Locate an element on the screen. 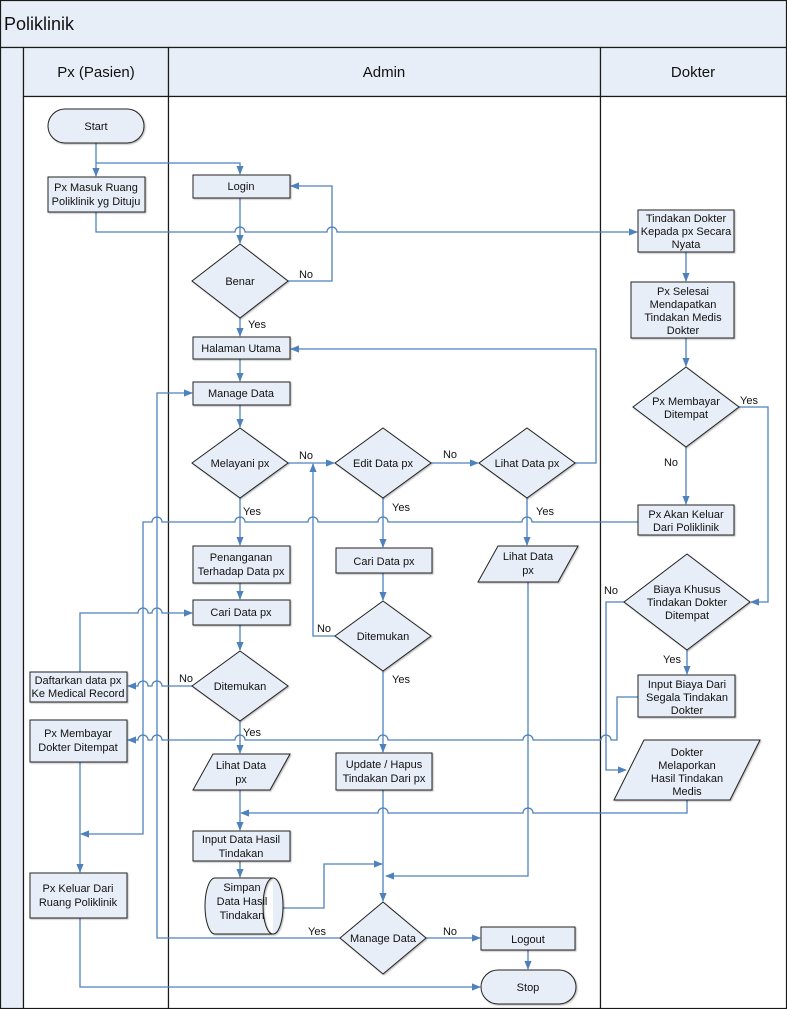 This screenshot has height=1009, width=787. input-biaya-label-3: Dokter is located at coordinates (687, 711).